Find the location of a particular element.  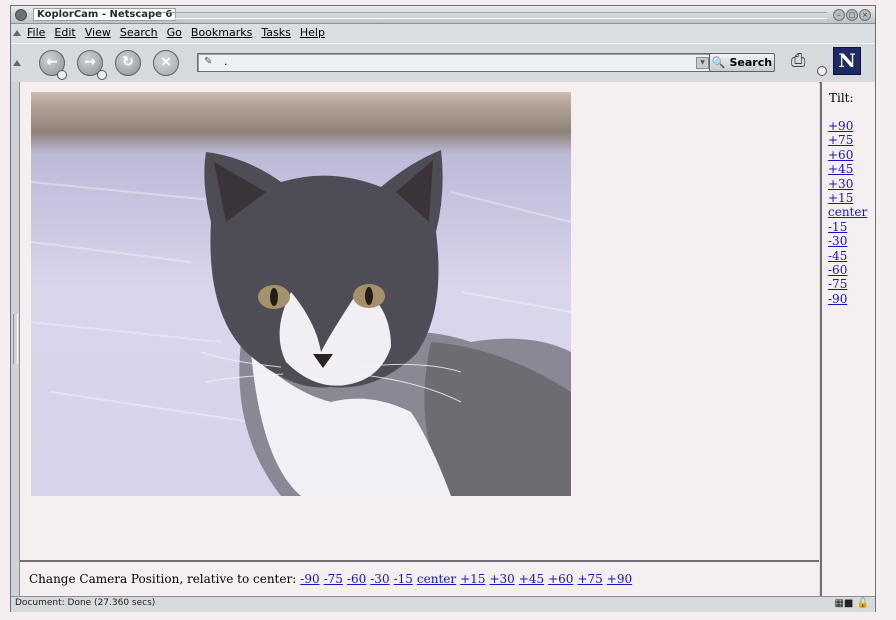

url-input: . is located at coordinates (226, 61).